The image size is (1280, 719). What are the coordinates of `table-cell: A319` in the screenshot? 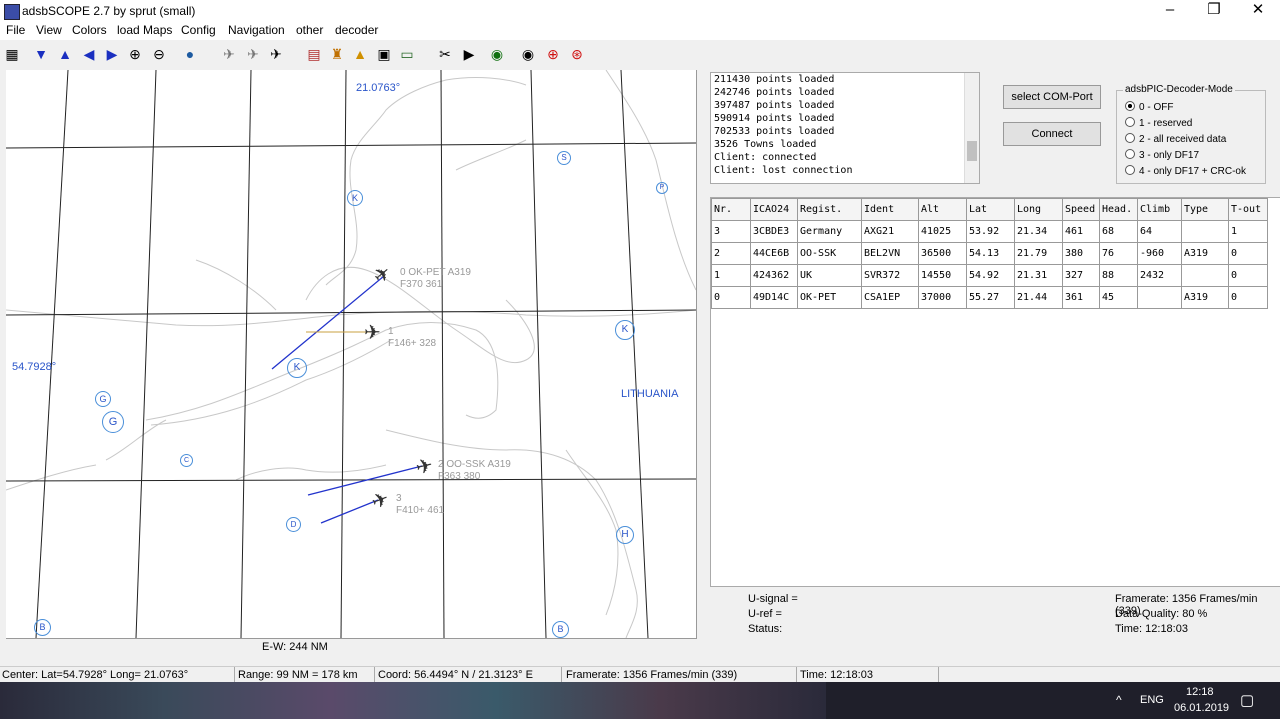 It's located at (1205, 253).